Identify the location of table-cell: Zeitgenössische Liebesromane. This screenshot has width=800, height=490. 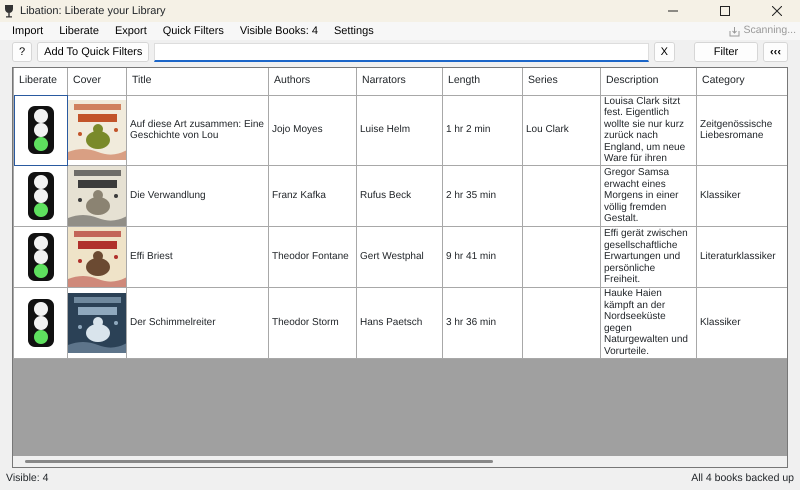
(736, 130).